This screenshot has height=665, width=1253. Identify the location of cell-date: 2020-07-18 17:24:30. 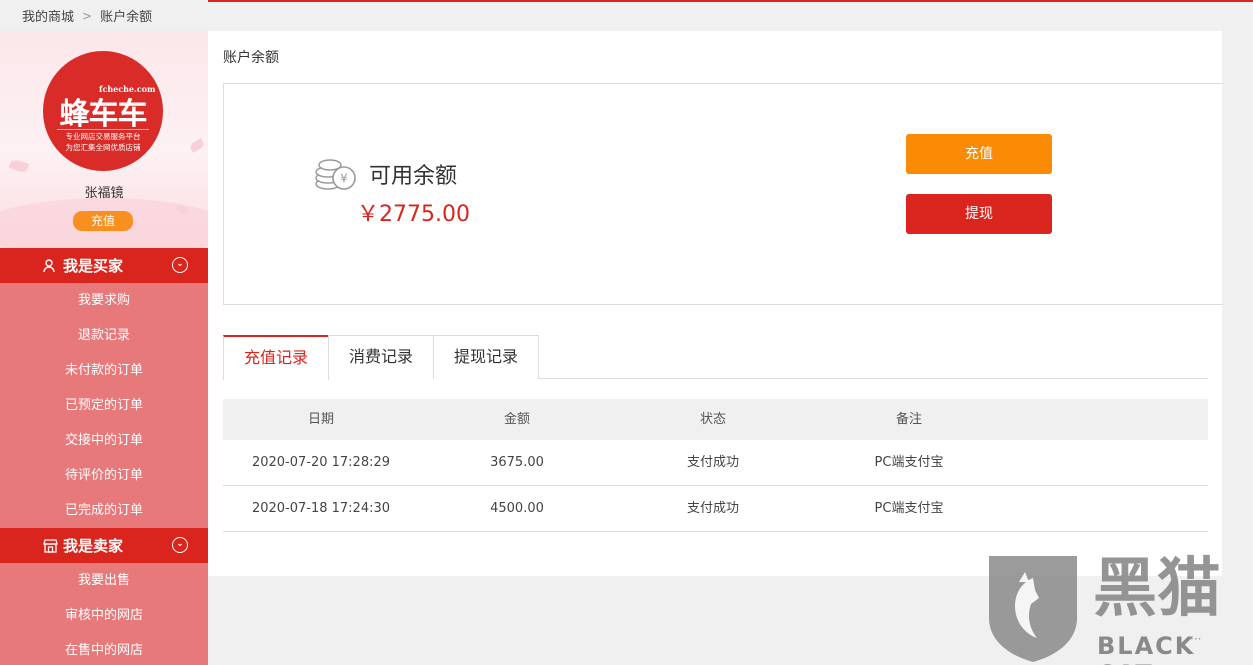
(321, 508).